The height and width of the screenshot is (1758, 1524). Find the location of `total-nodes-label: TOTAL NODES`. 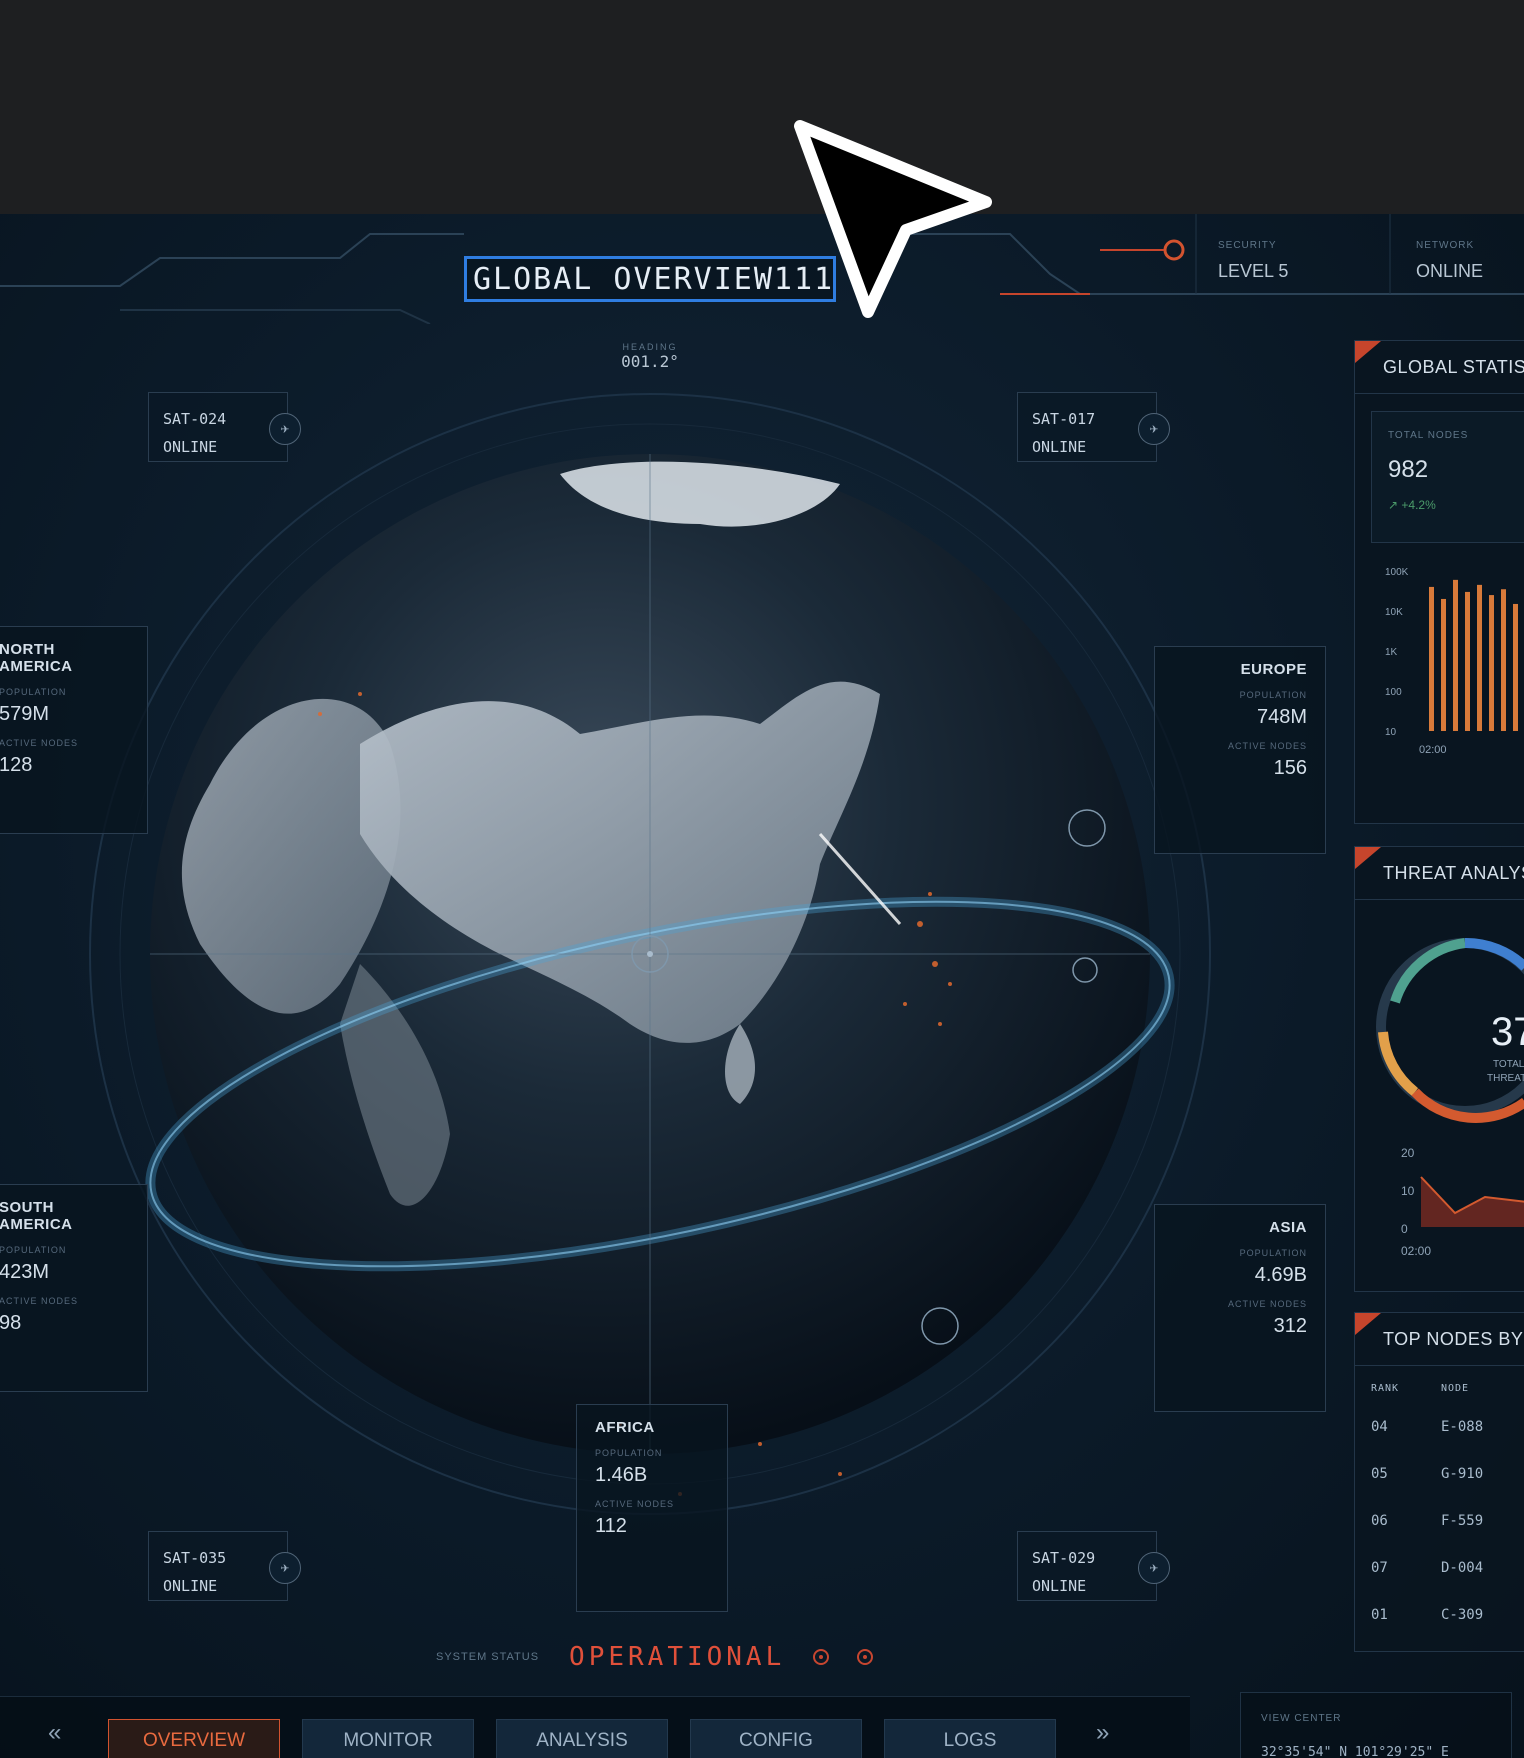

total-nodes-label: TOTAL NODES is located at coordinates (1428, 435).